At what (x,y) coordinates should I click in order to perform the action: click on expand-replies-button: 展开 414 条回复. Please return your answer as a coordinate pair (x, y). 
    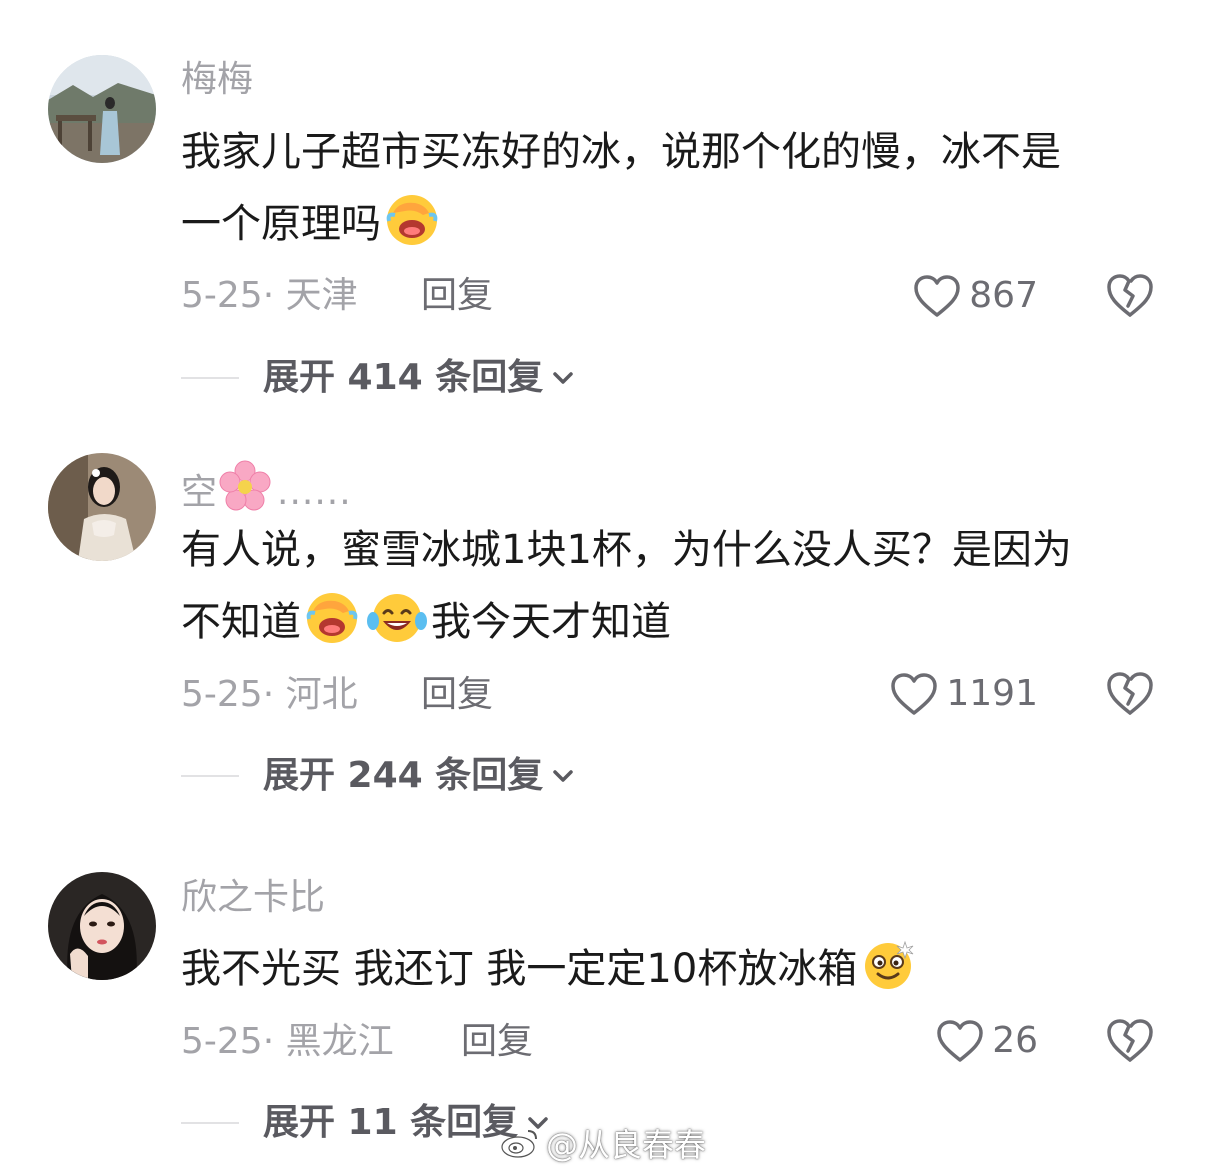
    Looking at the image, I should click on (378, 378).